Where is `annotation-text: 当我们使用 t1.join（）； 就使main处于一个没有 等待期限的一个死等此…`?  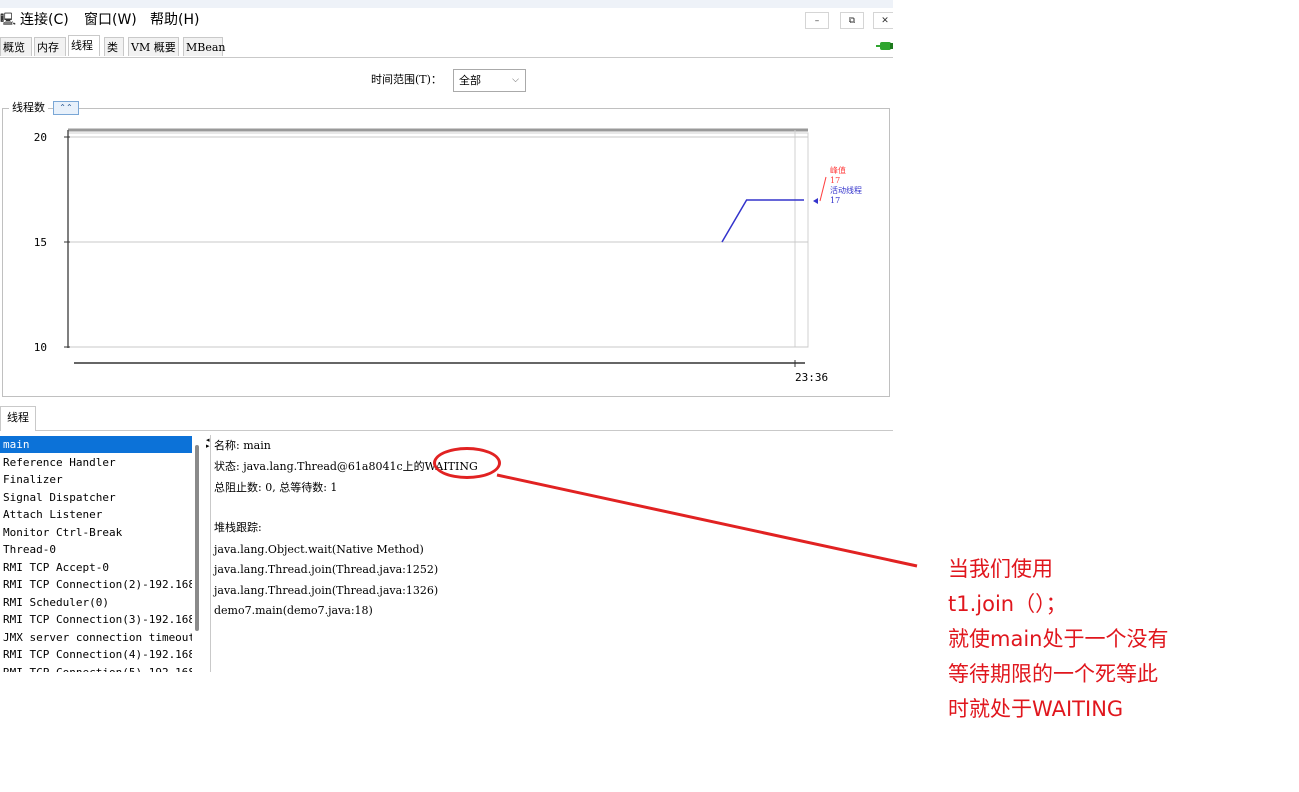 annotation-text: 当我们使用 t1.join（）； 就使main处于一个没有 等待期限的一个死等此… is located at coordinates (1058, 639).